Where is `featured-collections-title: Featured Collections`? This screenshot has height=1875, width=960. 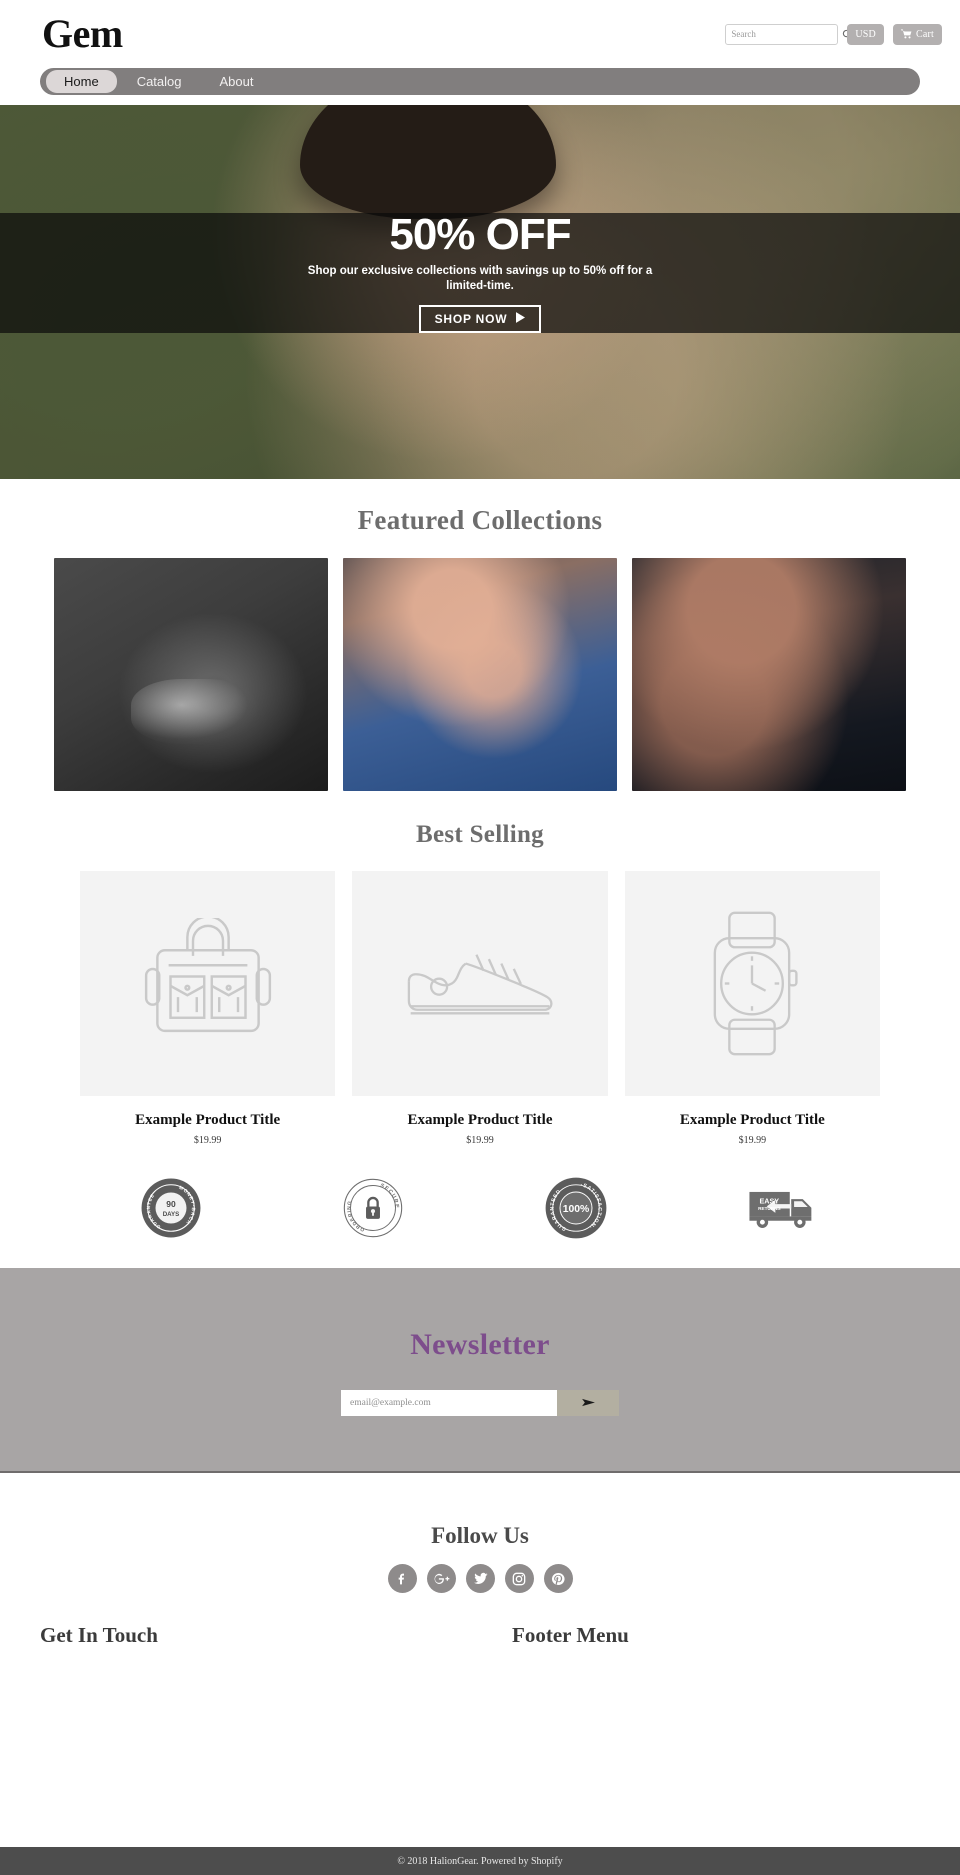
featured-collections-title: Featured Collections is located at coordinates (480, 520).